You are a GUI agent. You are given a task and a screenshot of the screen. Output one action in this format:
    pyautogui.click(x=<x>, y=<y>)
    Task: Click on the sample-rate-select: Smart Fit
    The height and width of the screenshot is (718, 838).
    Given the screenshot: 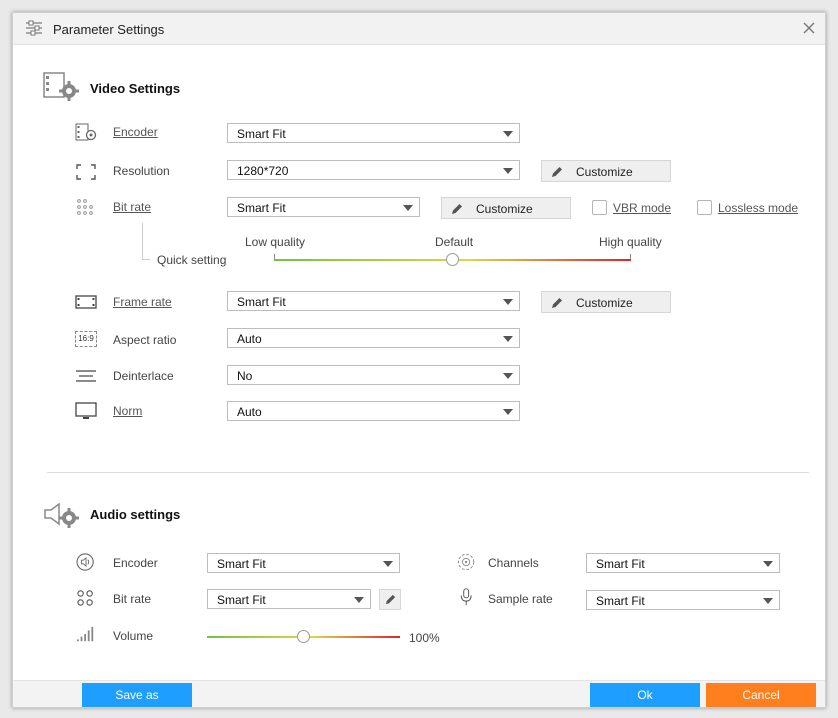 What is the action you would take?
    pyautogui.click(x=683, y=600)
    